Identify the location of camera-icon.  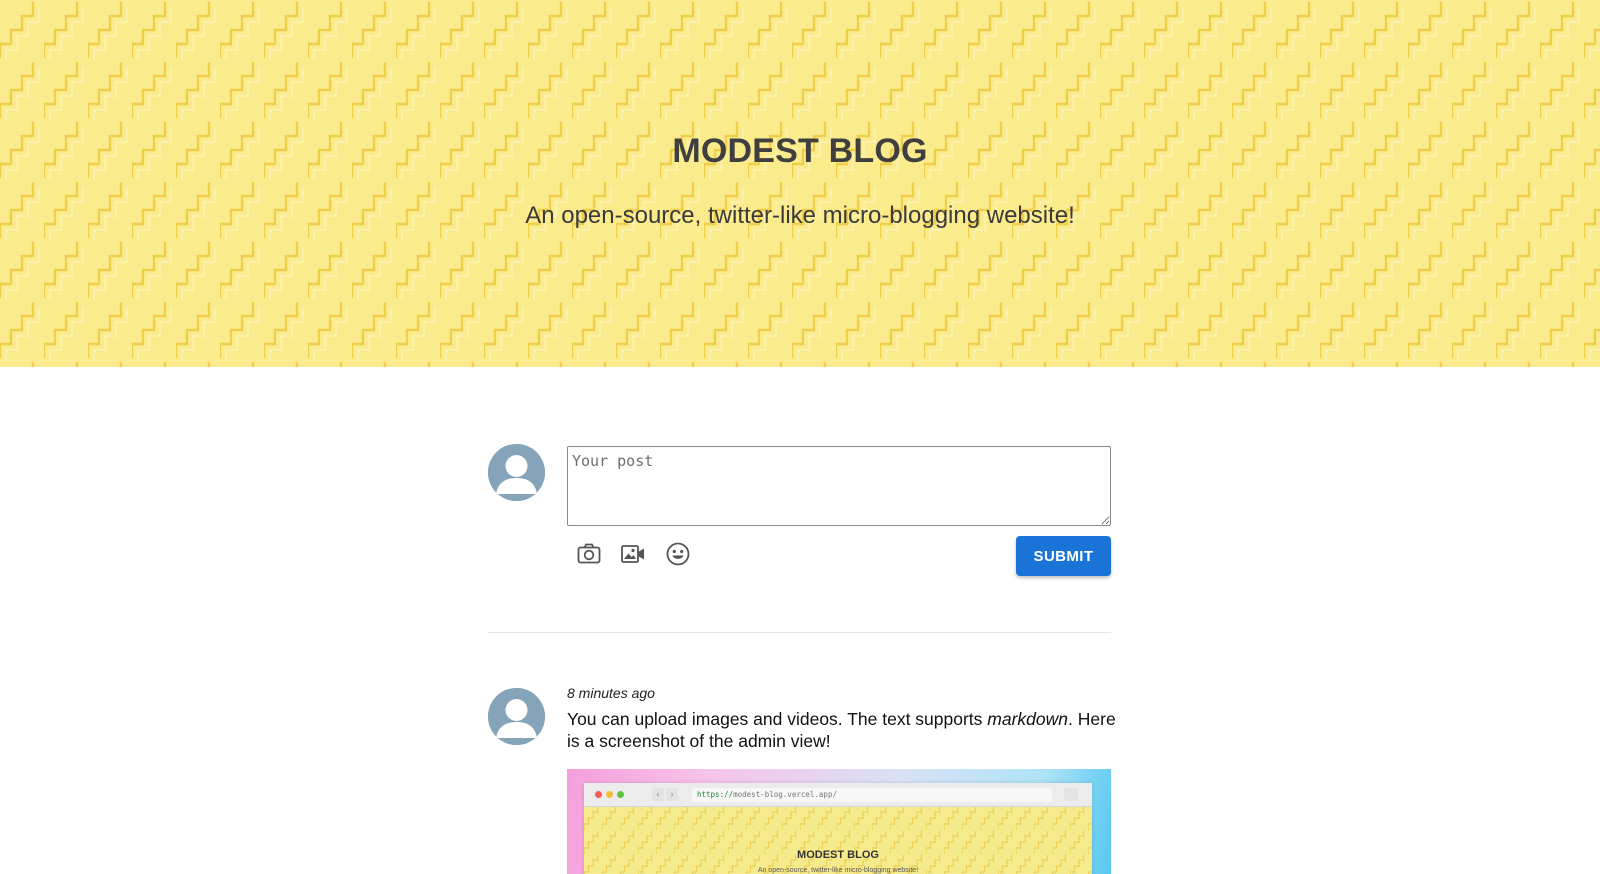
(589, 554).